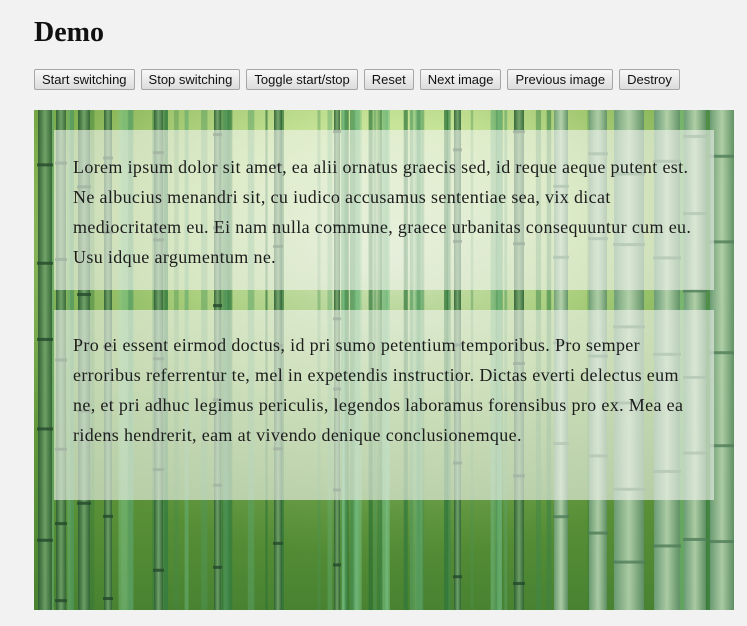  I want to click on start-switching-button: Start switching, so click(84, 79).